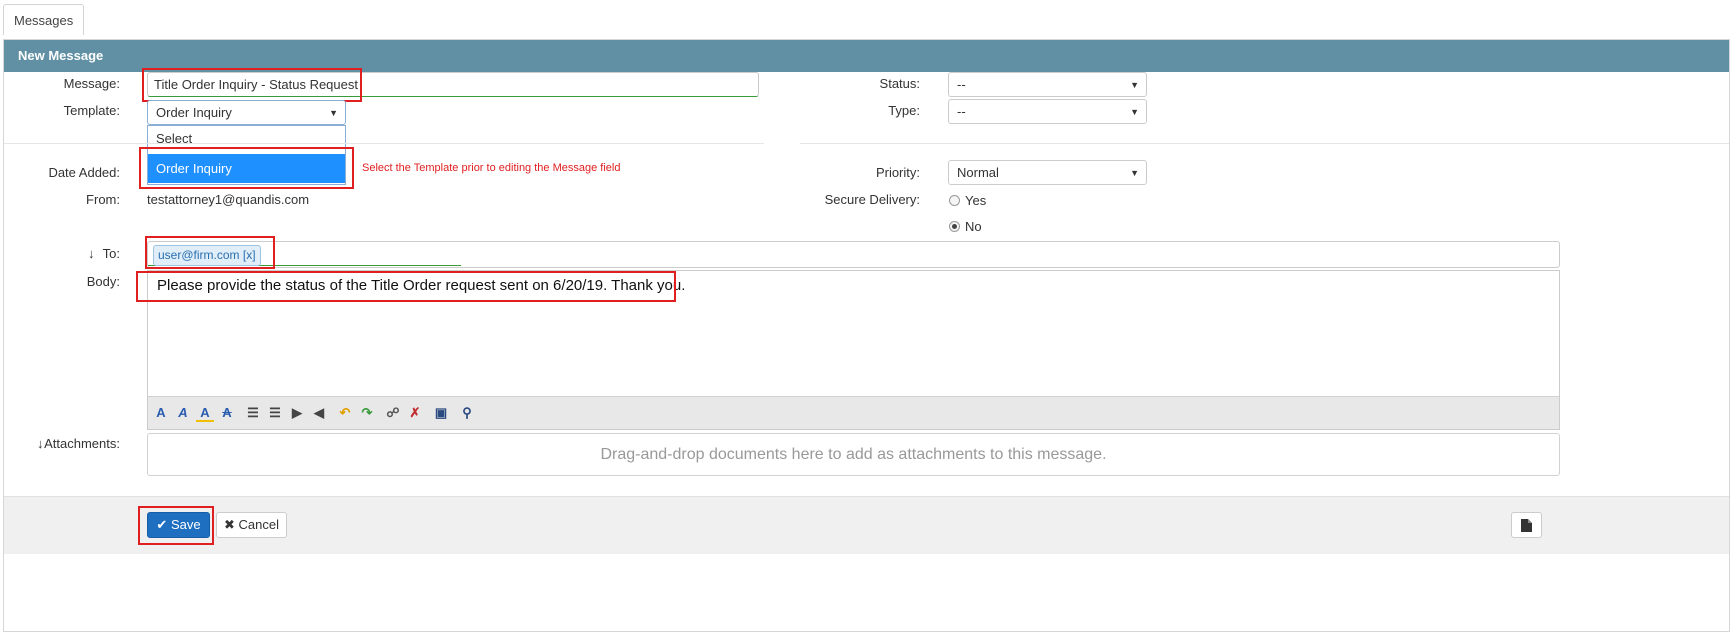 The height and width of the screenshot is (635, 1735). I want to click on date-added-label: Date Added:, so click(84, 172).